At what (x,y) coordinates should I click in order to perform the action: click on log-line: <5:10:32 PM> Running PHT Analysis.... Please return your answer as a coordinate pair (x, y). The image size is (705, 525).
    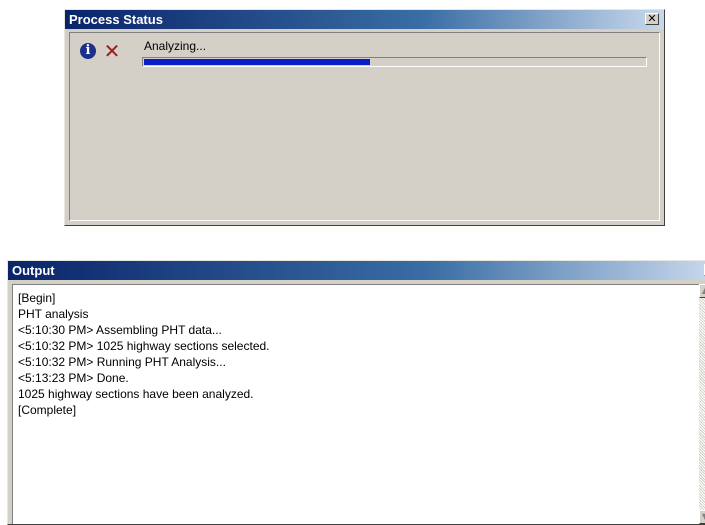
    Looking at the image, I should click on (122, 362).